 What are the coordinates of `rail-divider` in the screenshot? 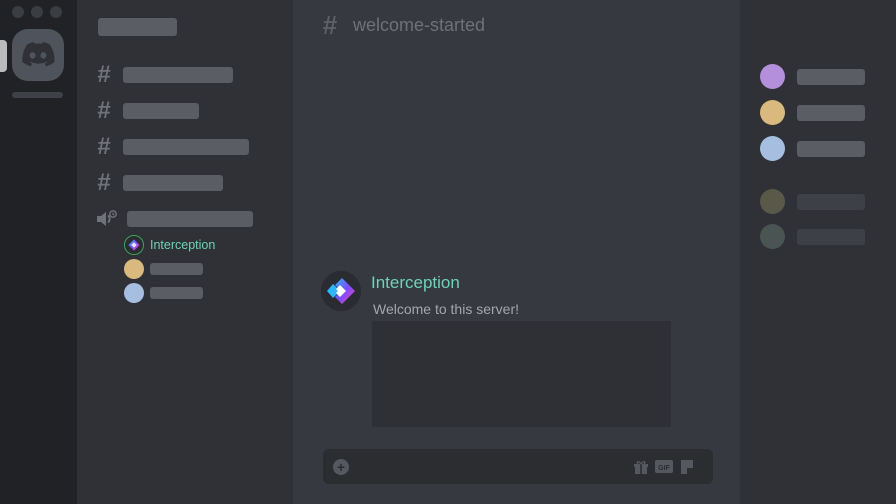 It's located at (37, 95).